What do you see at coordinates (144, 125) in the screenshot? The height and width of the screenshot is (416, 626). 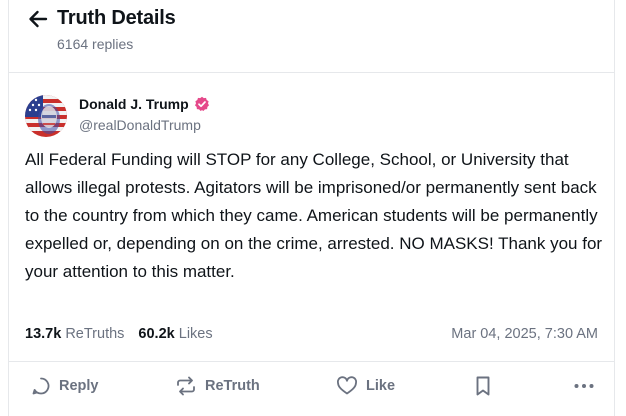 I see `author-handle: @realDonaldTrump` at bounding box center [144, 125].